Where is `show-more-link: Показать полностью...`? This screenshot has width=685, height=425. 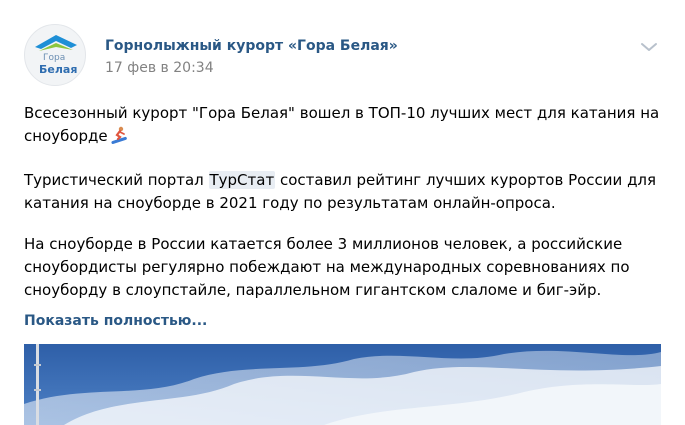 show-more-link: Показать полностью... is located at coordinates (115, 321).